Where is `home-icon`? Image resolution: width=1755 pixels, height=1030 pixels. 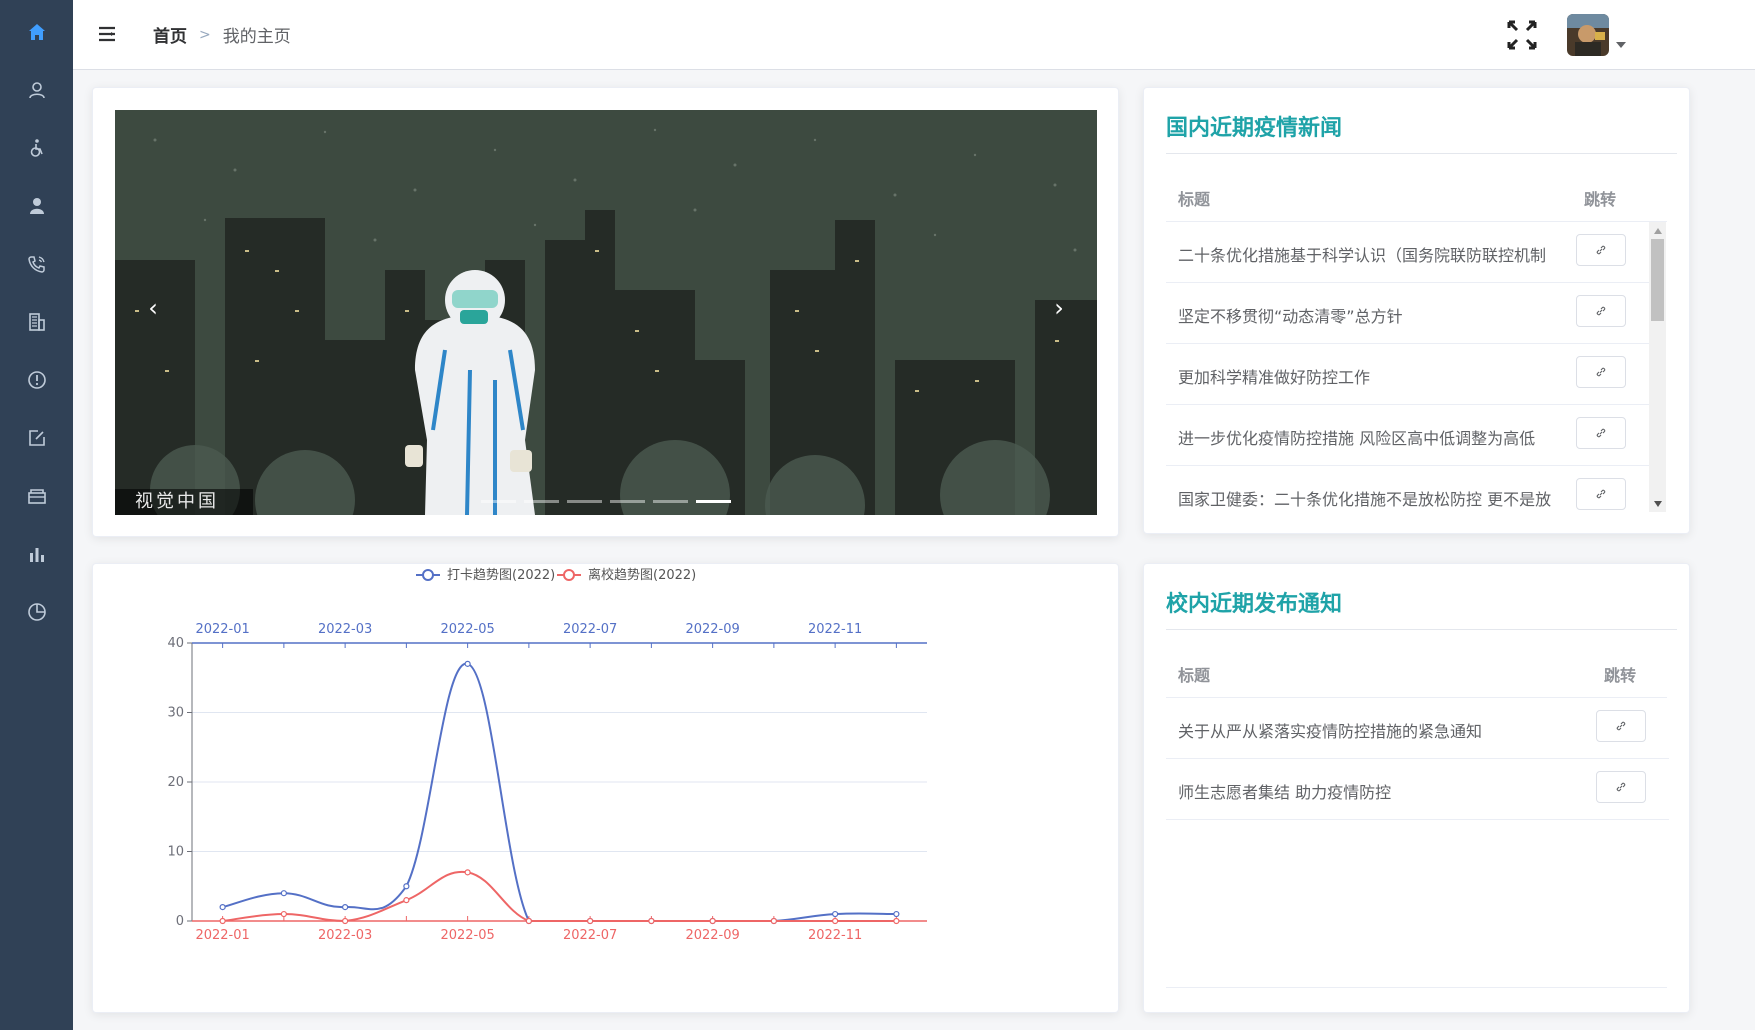 home-icon is located at coordinates (36, 32).